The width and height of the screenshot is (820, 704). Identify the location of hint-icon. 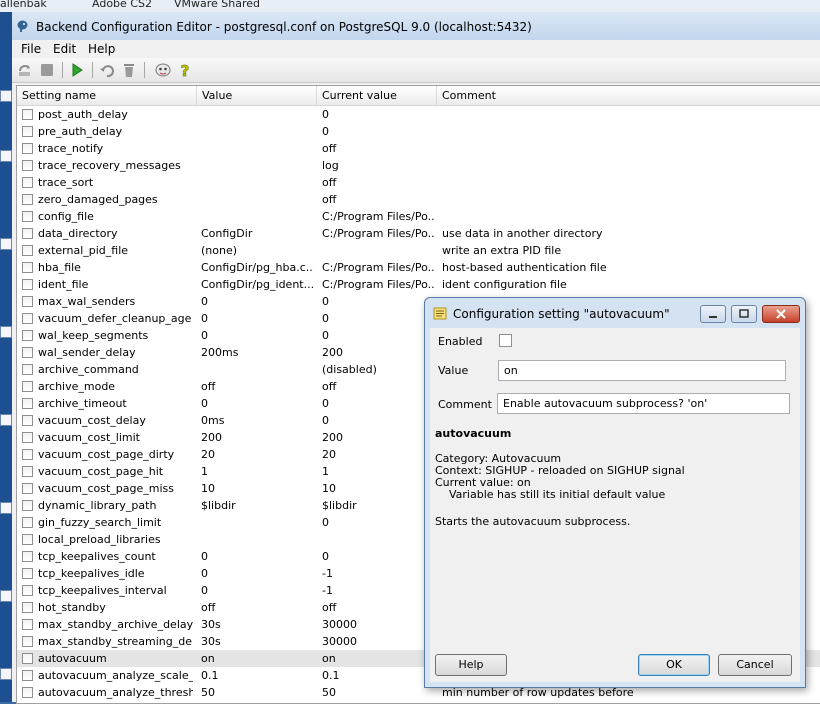
(163, 70).